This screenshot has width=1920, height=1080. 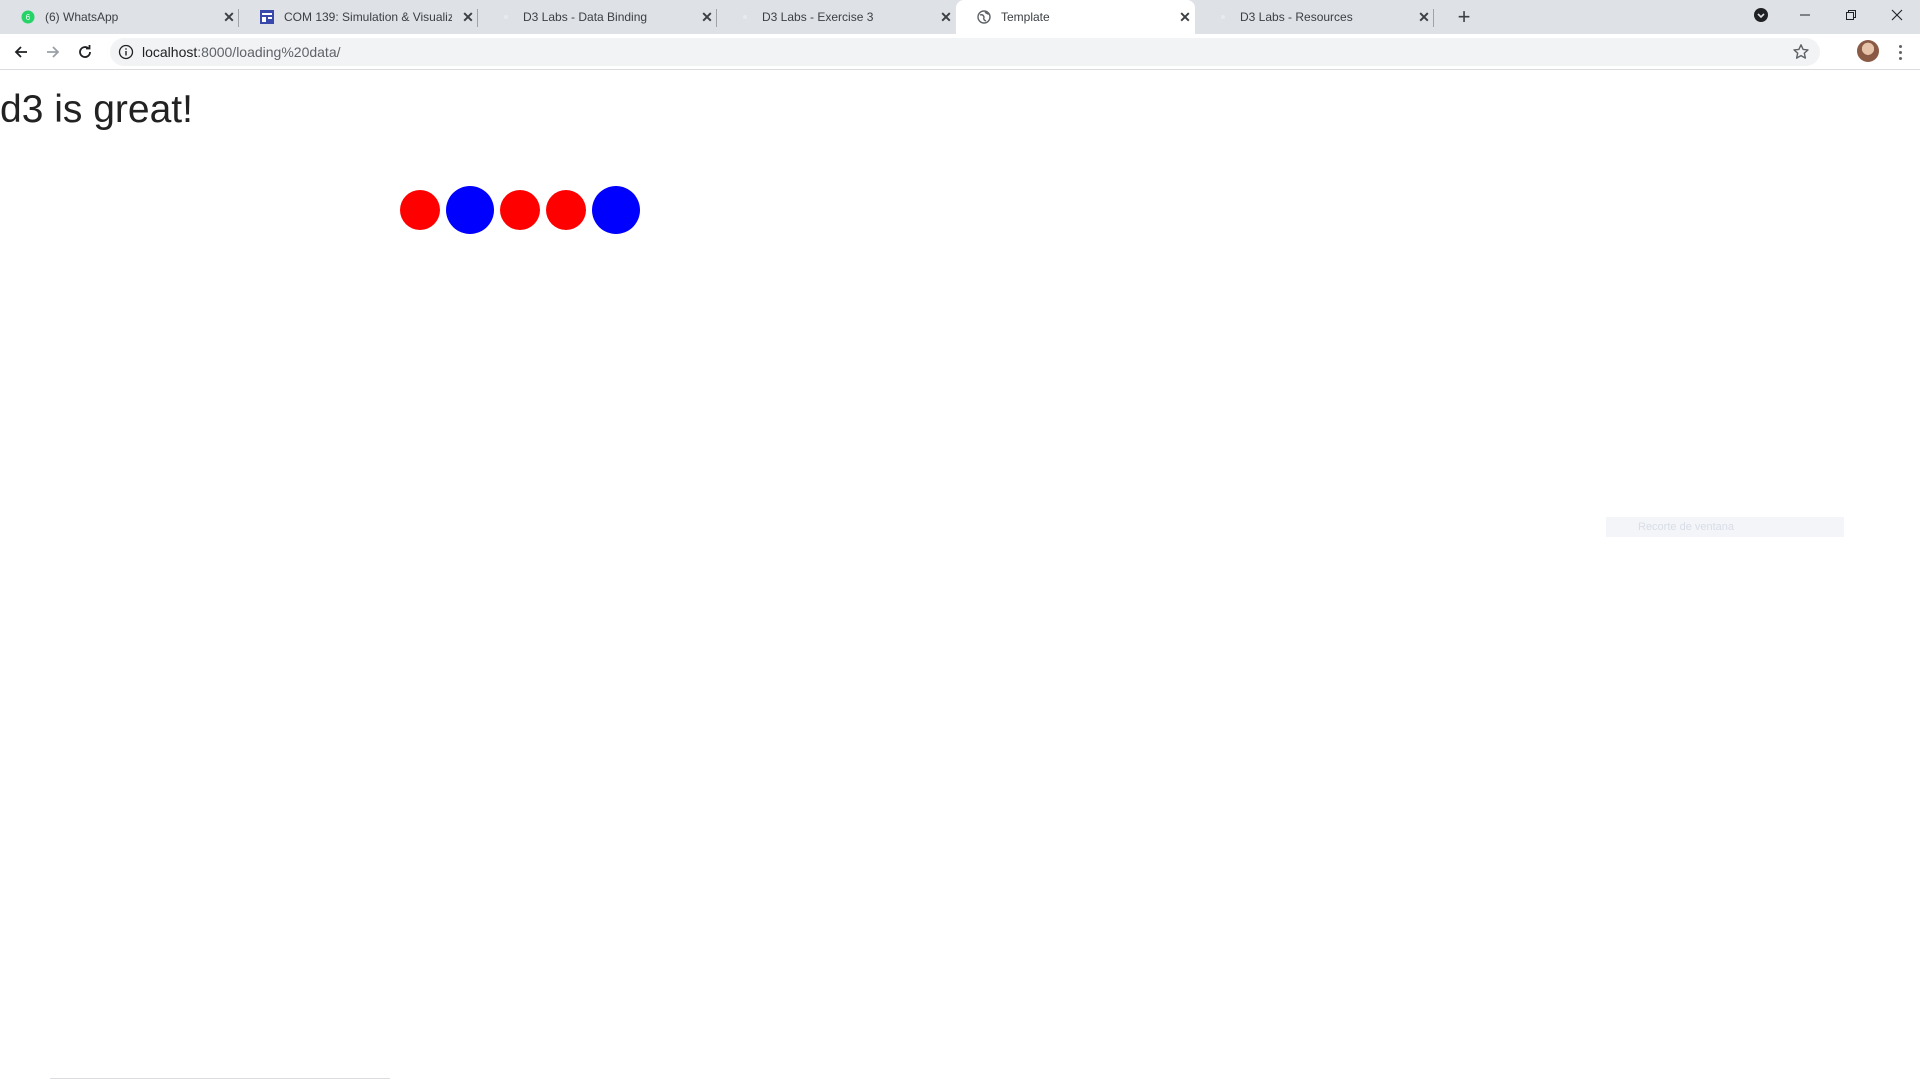 What do you see at coordinates (1868, 51) in the screenshot?
I see `avatar` at bounding box center [1868, 51].